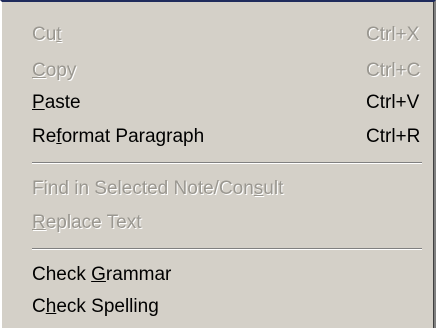 The height and width of the screenshot is (328, 448). I want to click on menu-item-find-in-selected-note: Find in Selected Note/Consult, so click(227, 189).